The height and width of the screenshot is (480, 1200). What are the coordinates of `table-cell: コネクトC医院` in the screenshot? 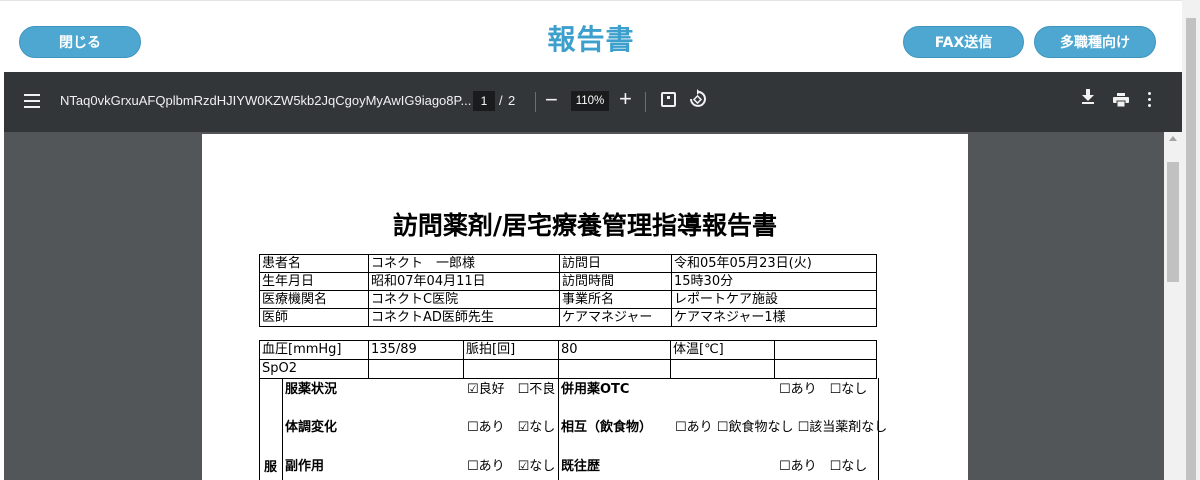 It's located at (464, 299).